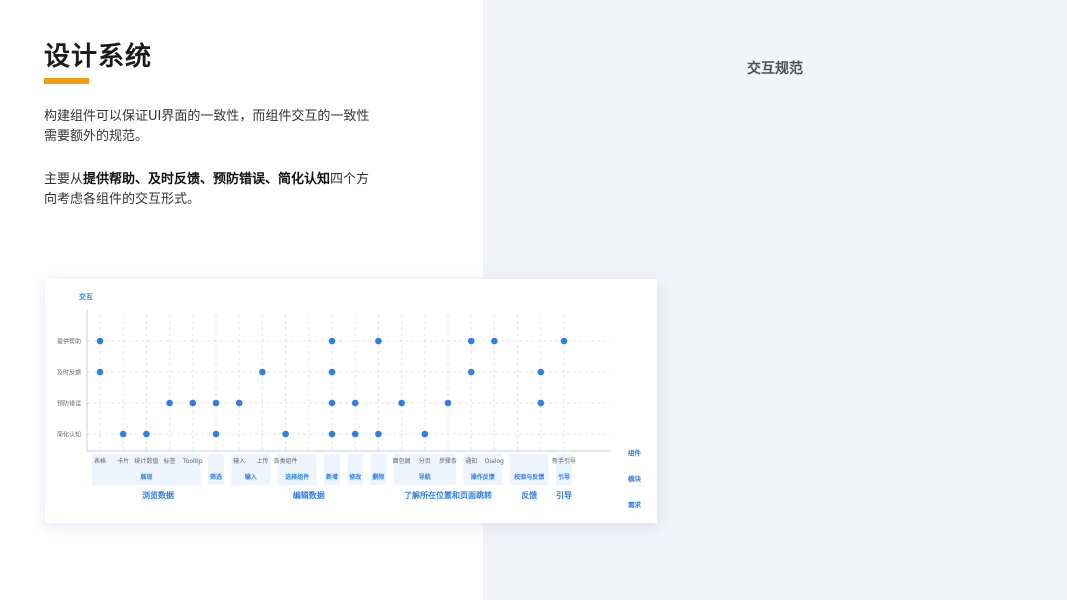  I want to click on requirement-label: 引导, so click(564, 495).